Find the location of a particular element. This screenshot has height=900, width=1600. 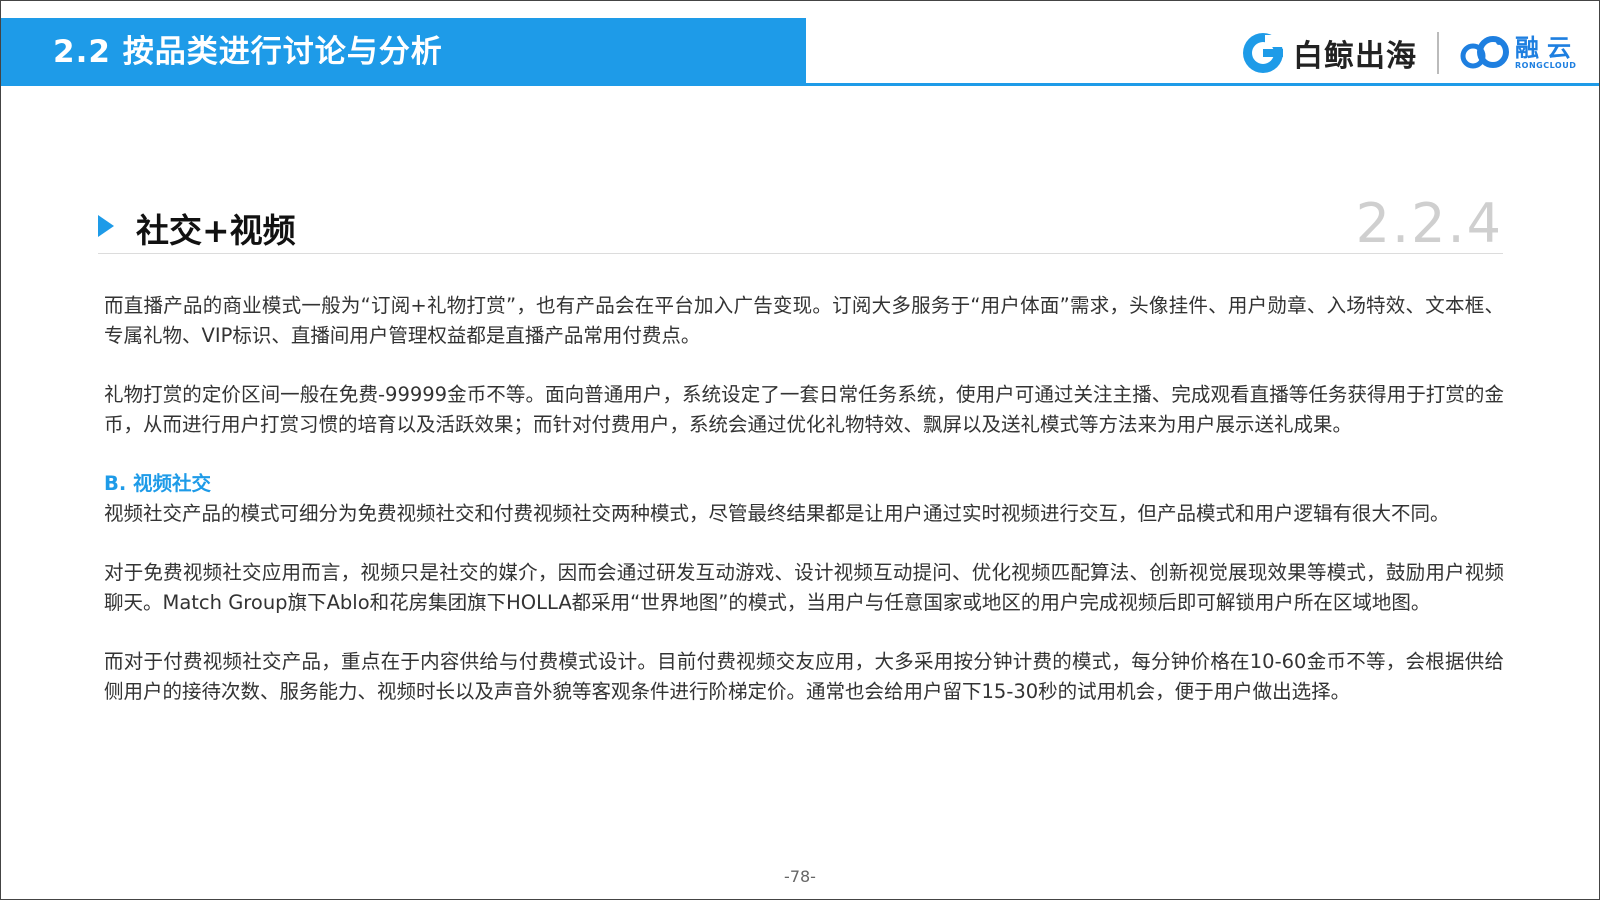

rongcloud-logo: 融云 RONGCLOUD is located at coordinates (1519, 53).